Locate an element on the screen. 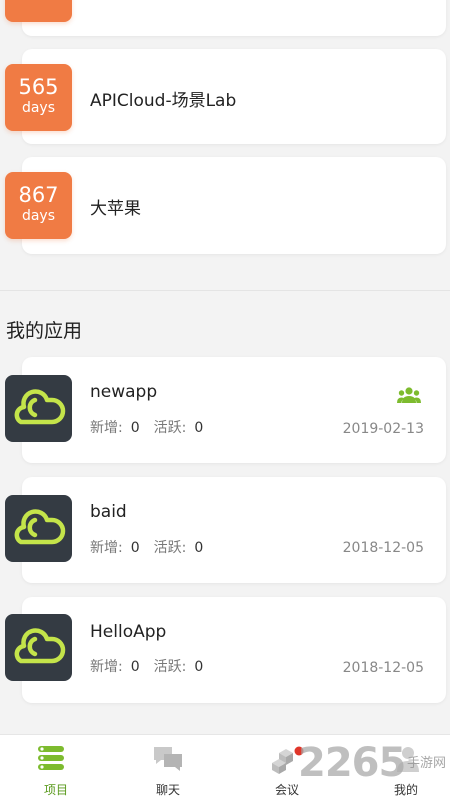 The image size is (450, 801). days-count: 565 is located at coordinates (38, 87).